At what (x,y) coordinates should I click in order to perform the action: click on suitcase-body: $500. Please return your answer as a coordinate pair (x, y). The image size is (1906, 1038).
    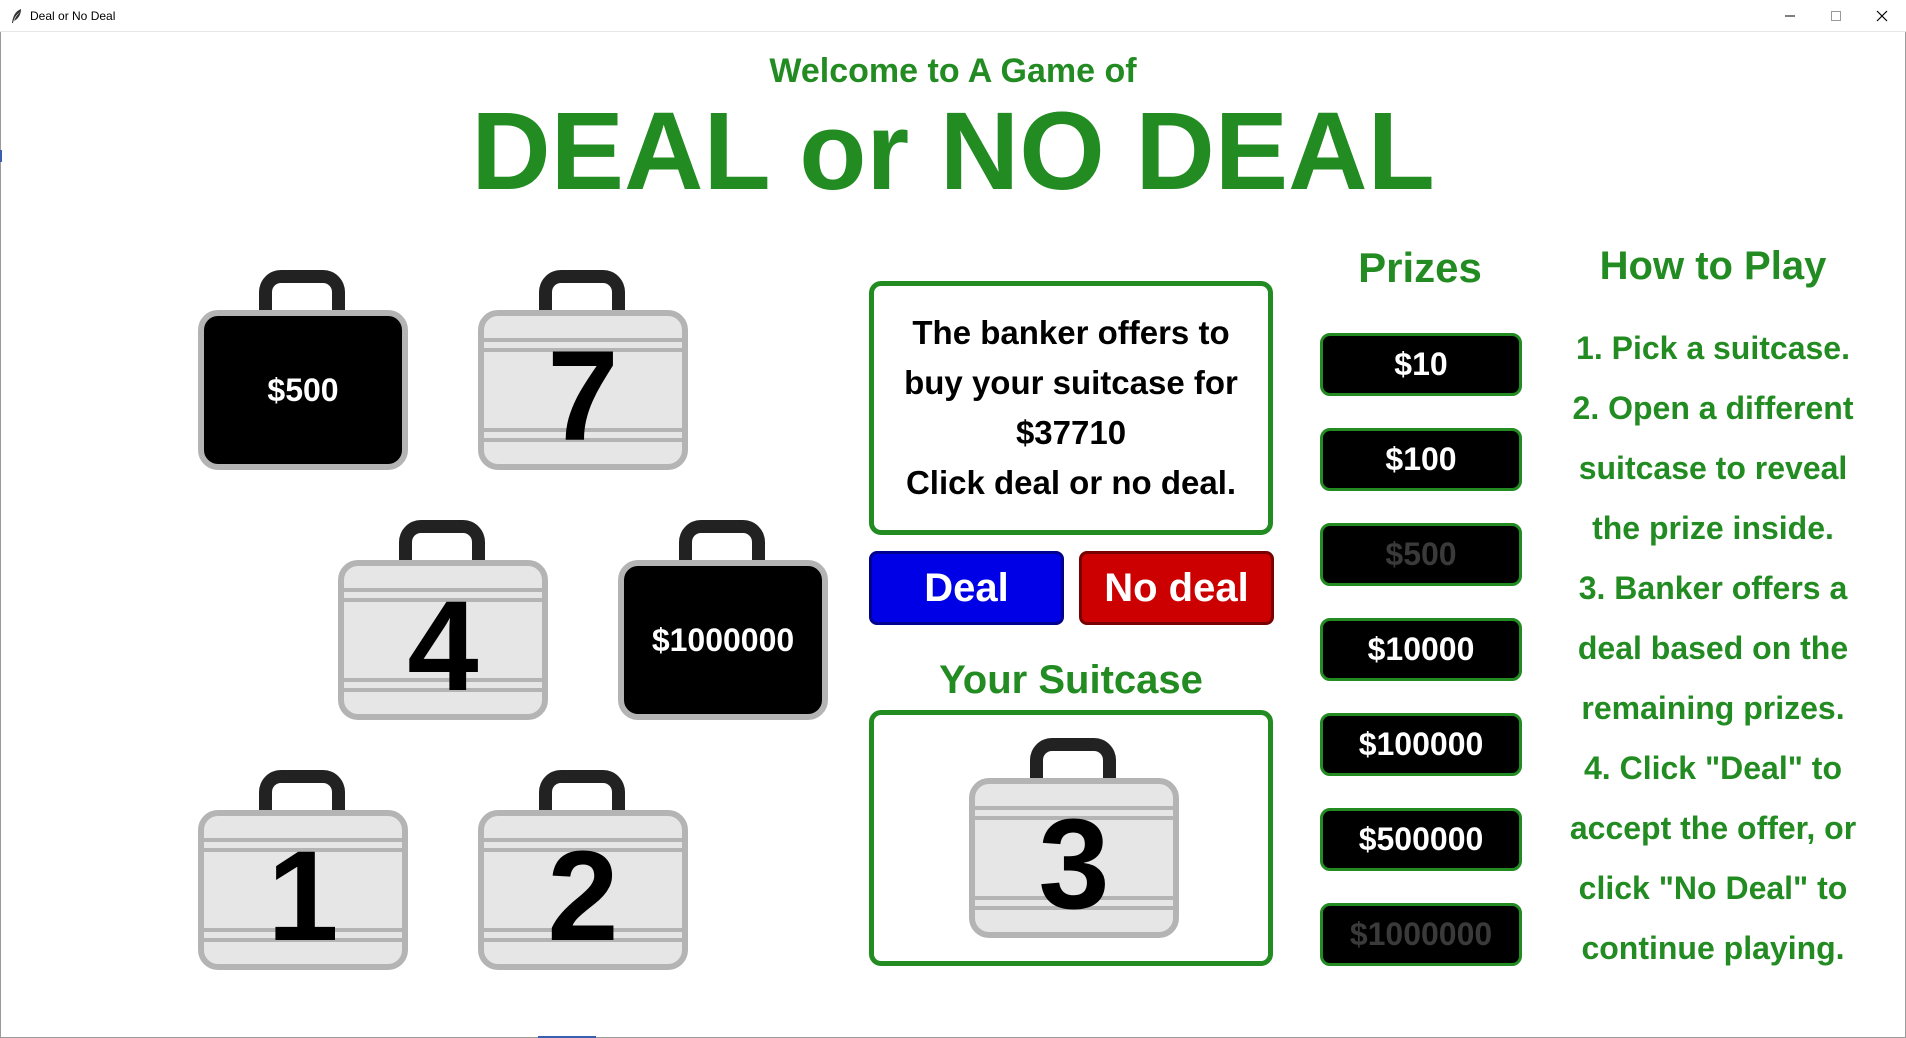
    Looking at the image, I should click on (303, 390).